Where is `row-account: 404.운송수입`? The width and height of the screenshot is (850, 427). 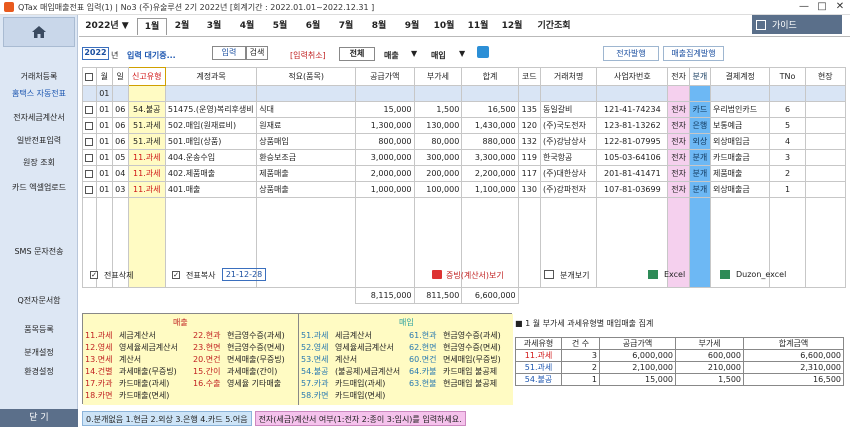
row-account: 404.운송수입 is located at coordinates (211, 157).